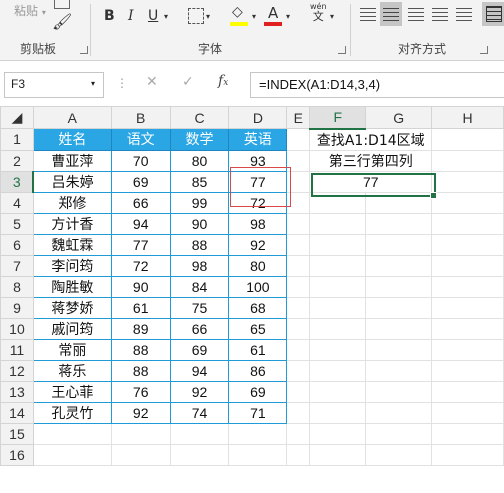 This screenshot has height=493, width=504. What do you see at coordinates (399, 117) in the screenshot?
I see `column-header-g: G` at bounding box center [399, 117].